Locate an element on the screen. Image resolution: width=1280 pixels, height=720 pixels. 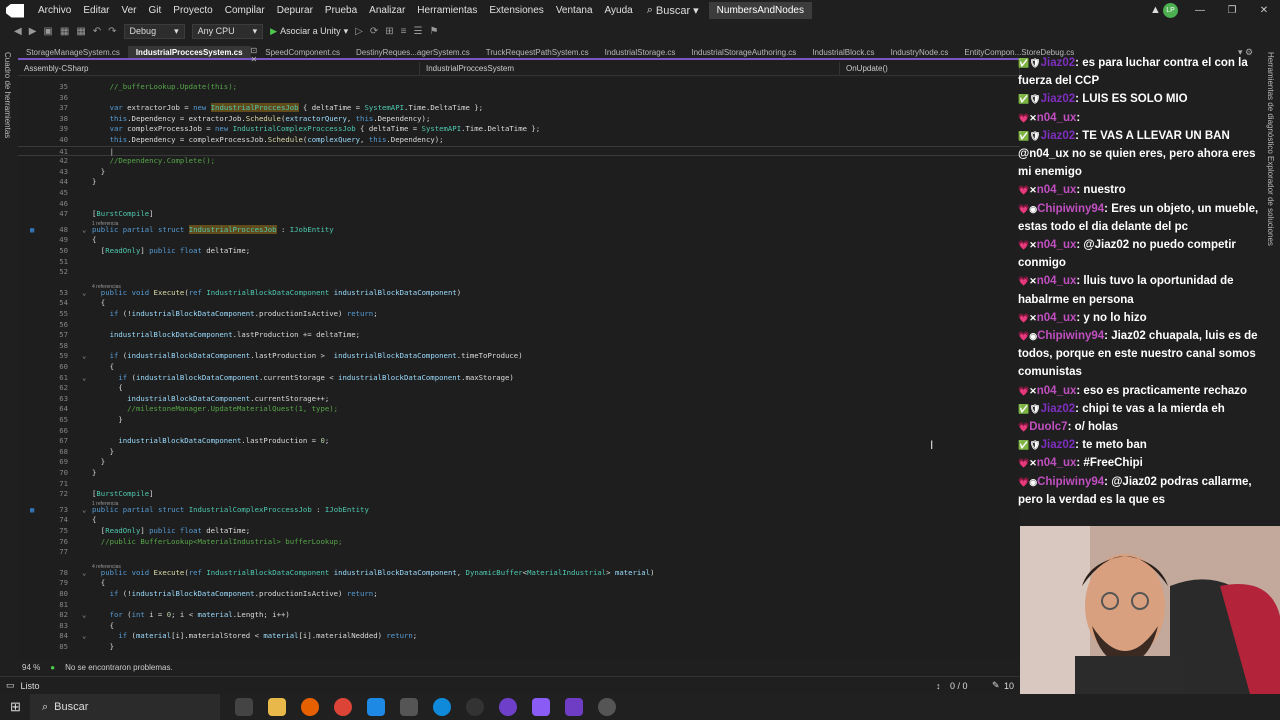
config-dropdown: Debug ▾ is located at coordinates (154, 31).